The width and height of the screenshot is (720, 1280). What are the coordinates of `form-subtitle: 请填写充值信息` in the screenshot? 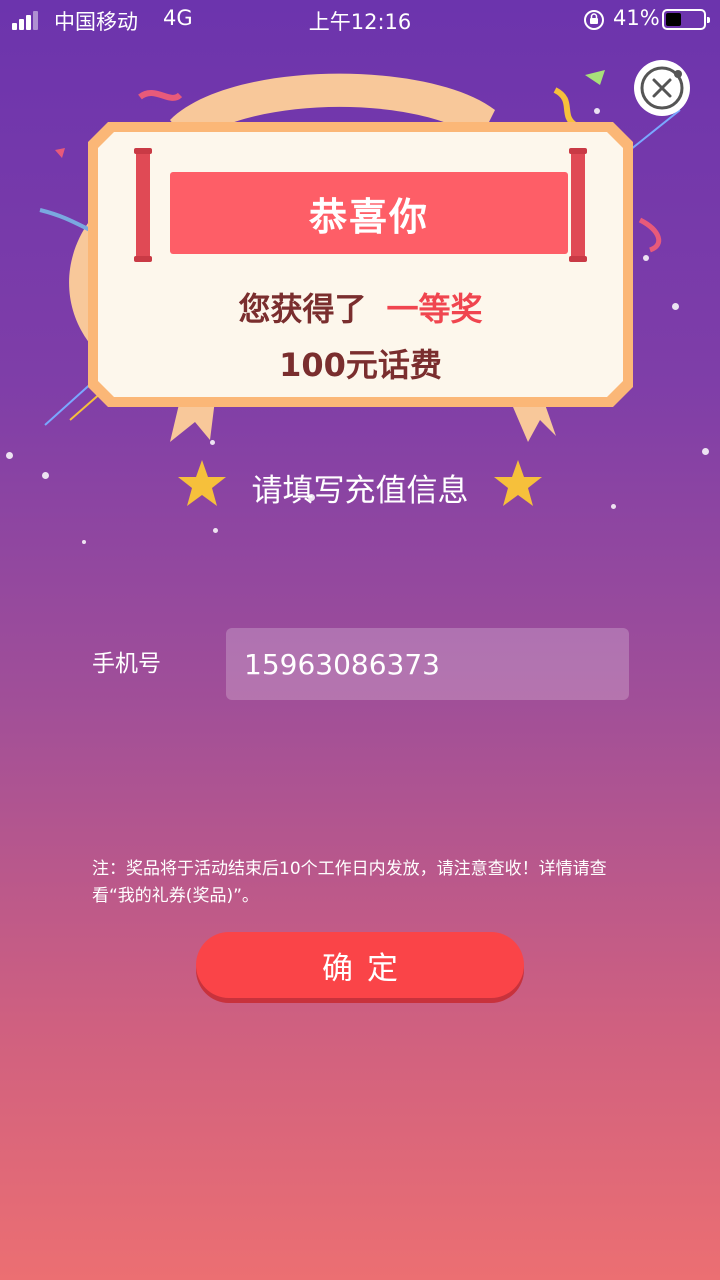 It's located at (360, 491).